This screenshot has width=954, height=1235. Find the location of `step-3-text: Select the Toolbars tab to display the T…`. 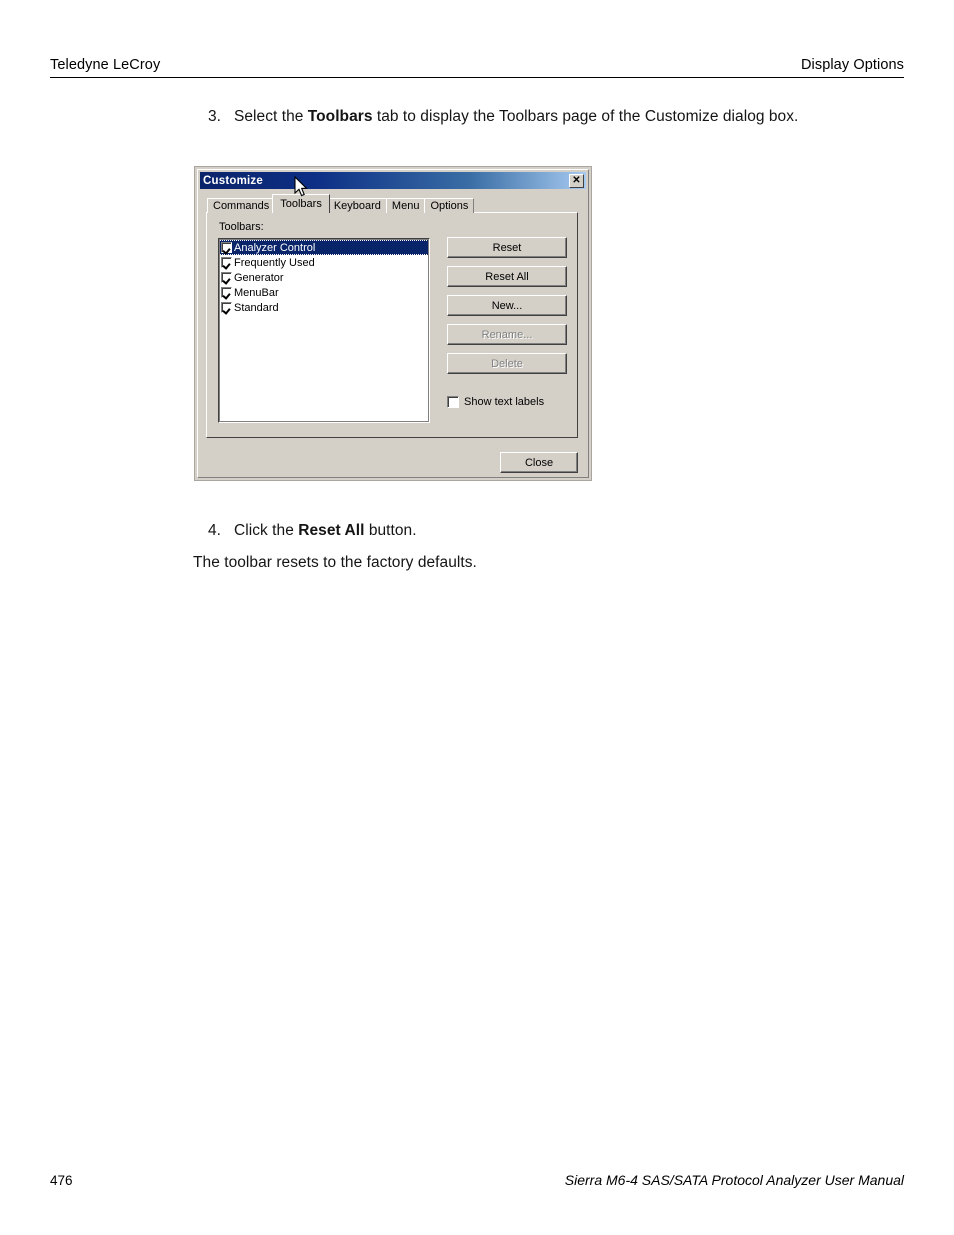

step-3-text: Select the Toolbars tab to display the T… is located at coordinates (571, 117).